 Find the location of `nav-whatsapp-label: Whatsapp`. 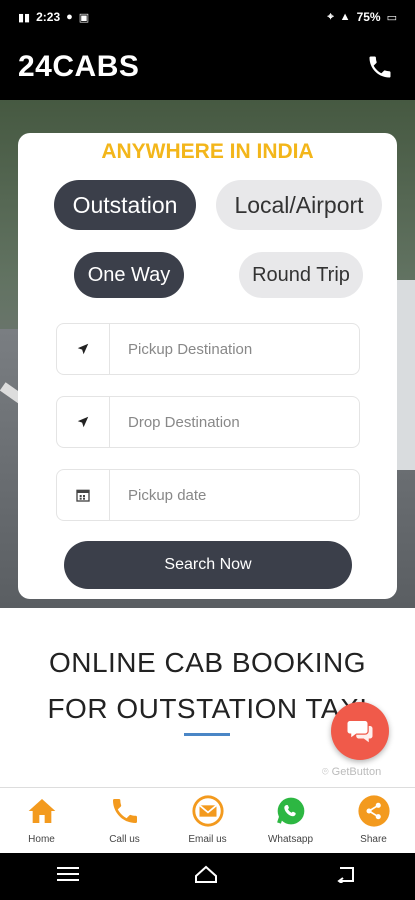

nav-whatsapp-label: Whatsapp is located at coordinates (290, 839).